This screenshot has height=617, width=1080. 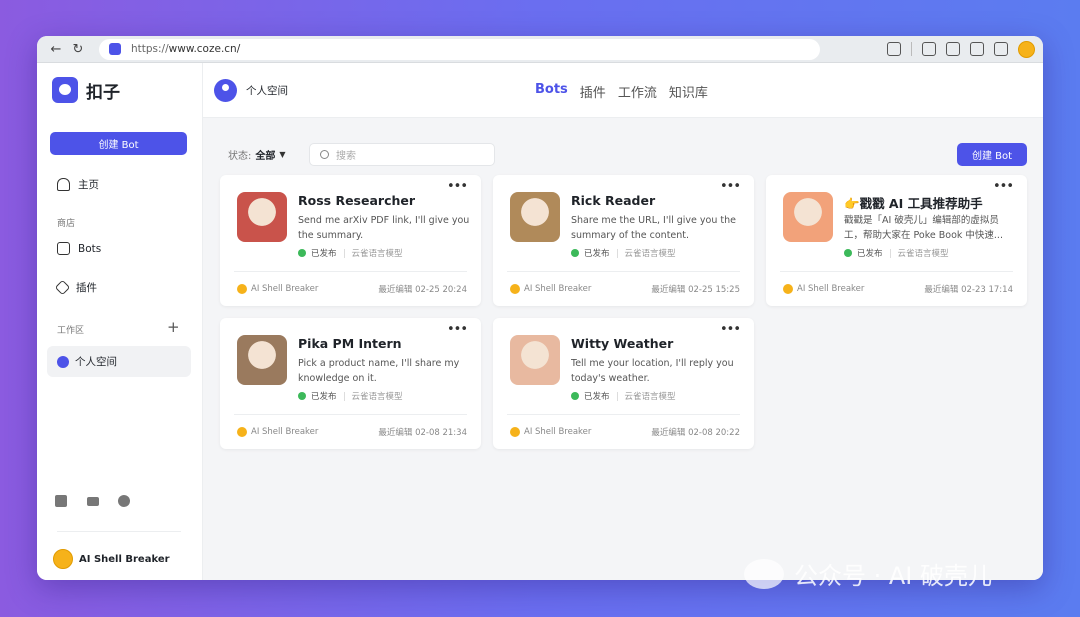 What do you see at coordinates (688, 91) in the screenshot?
I see `tab-knowledge: 知识库` at bounding box center [688, 91].